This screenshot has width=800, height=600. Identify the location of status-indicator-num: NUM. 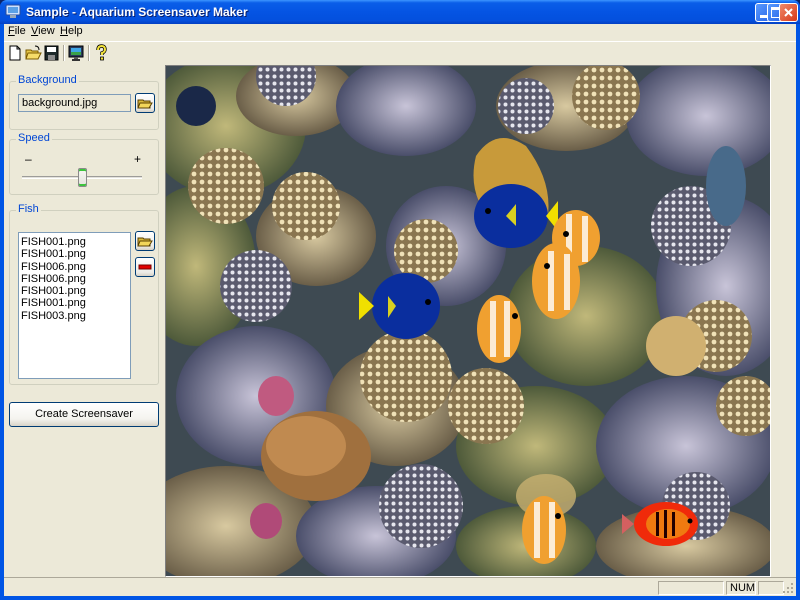
(741, 588).